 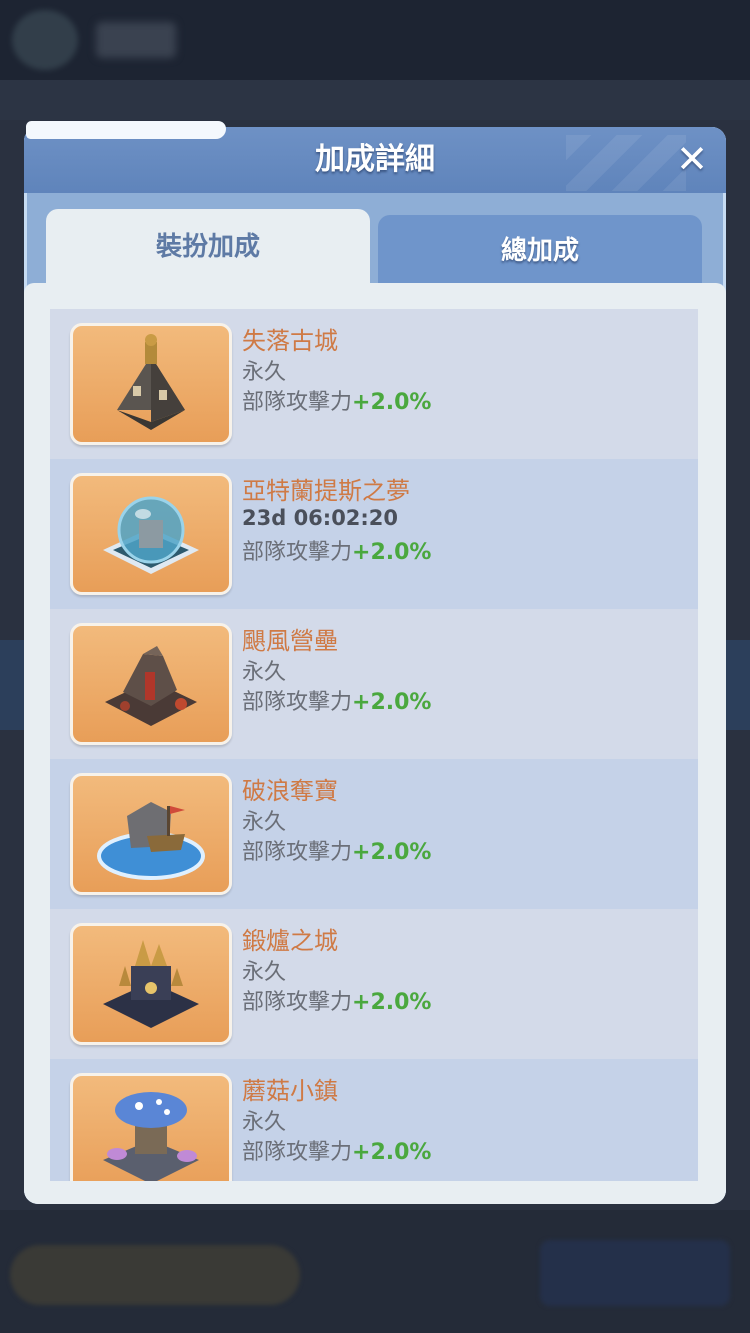 What do you see at coordinates (375, 159) in the screenshot?
I see `modal-title: 加成詳細` at bounding box center [375, 159].